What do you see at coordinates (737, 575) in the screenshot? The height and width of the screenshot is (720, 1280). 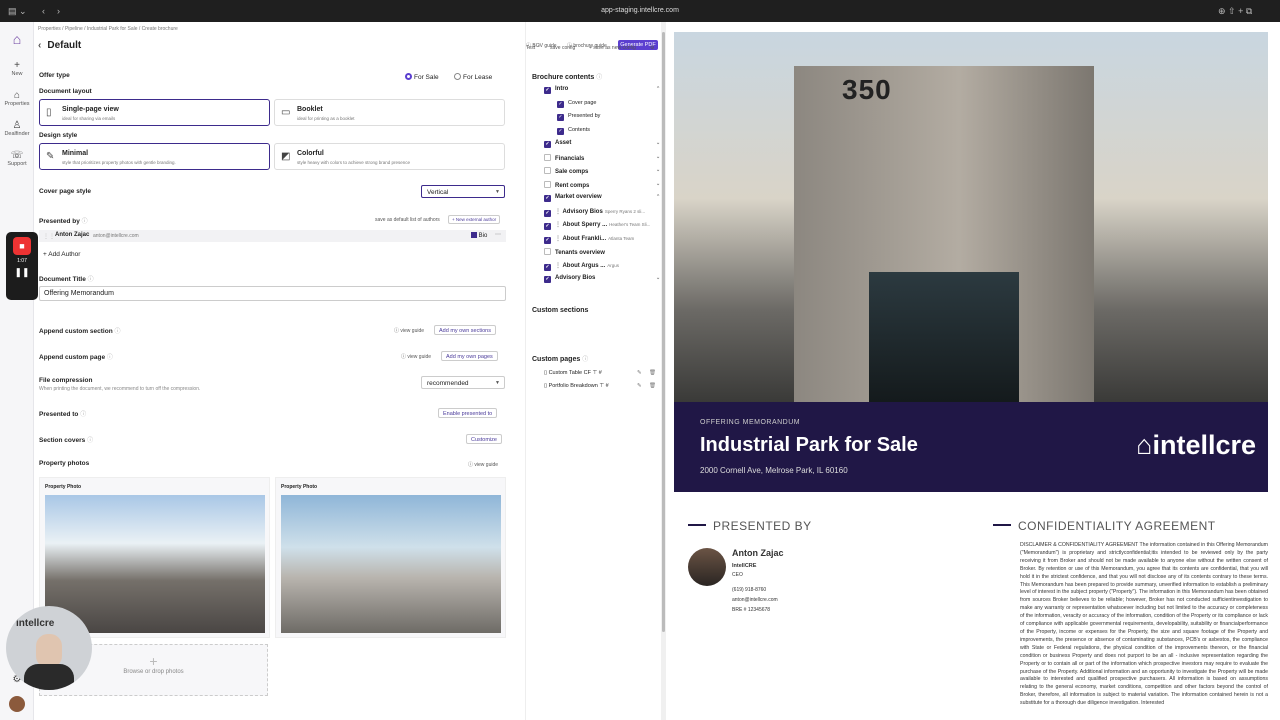 I see `agent-role: CEO` at bounding box center [737, 575].